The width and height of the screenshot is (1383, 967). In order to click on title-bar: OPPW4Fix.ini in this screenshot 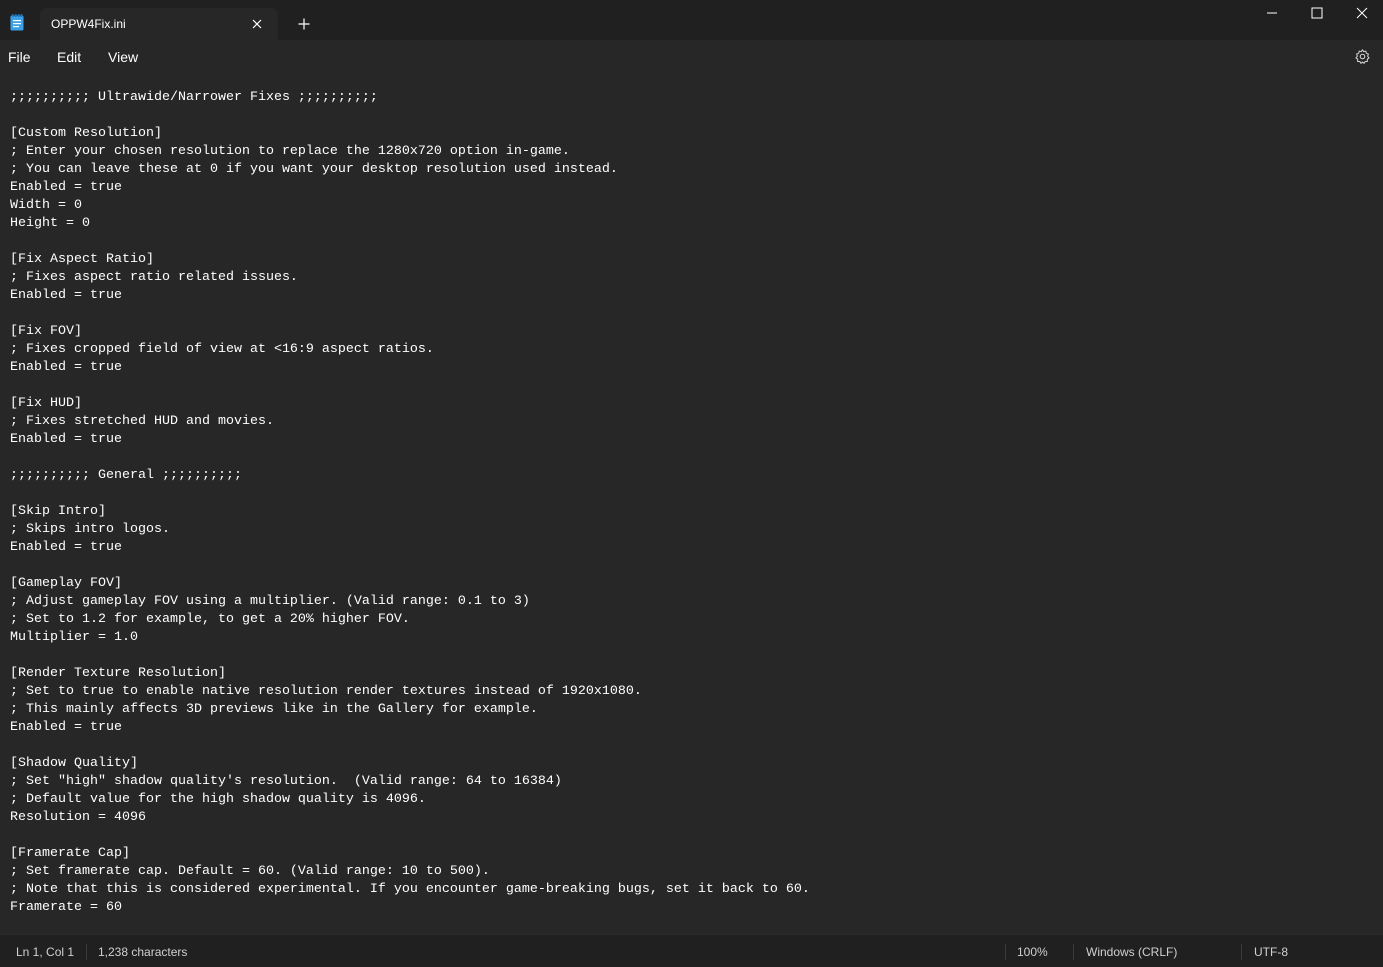, I will do `click(691, 20)`.